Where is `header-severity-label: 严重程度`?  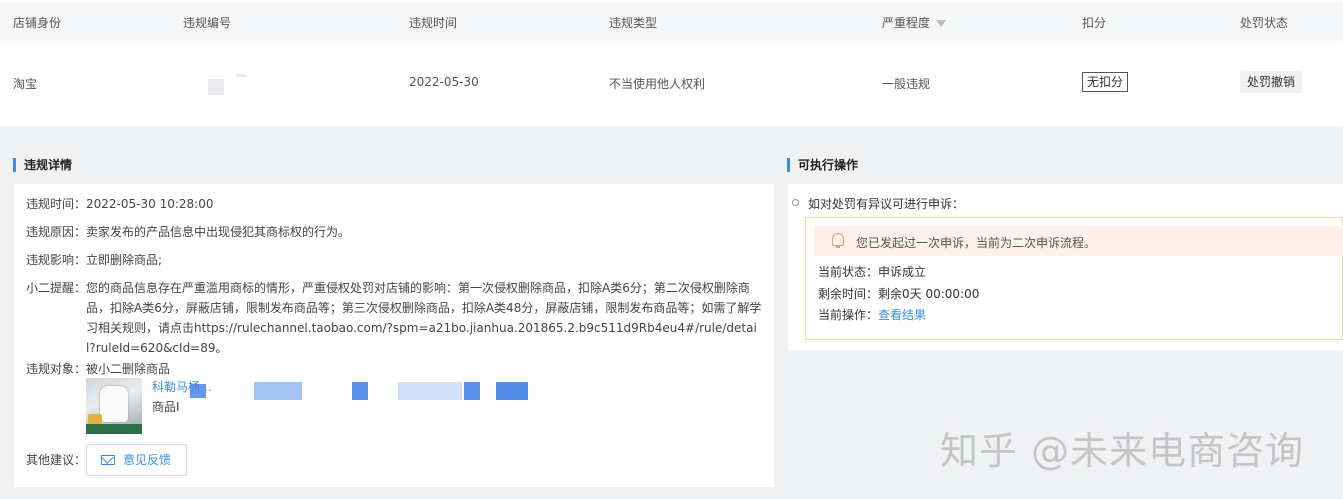
header-severity-label: 严重程度 is located at coordinates (906, 23).